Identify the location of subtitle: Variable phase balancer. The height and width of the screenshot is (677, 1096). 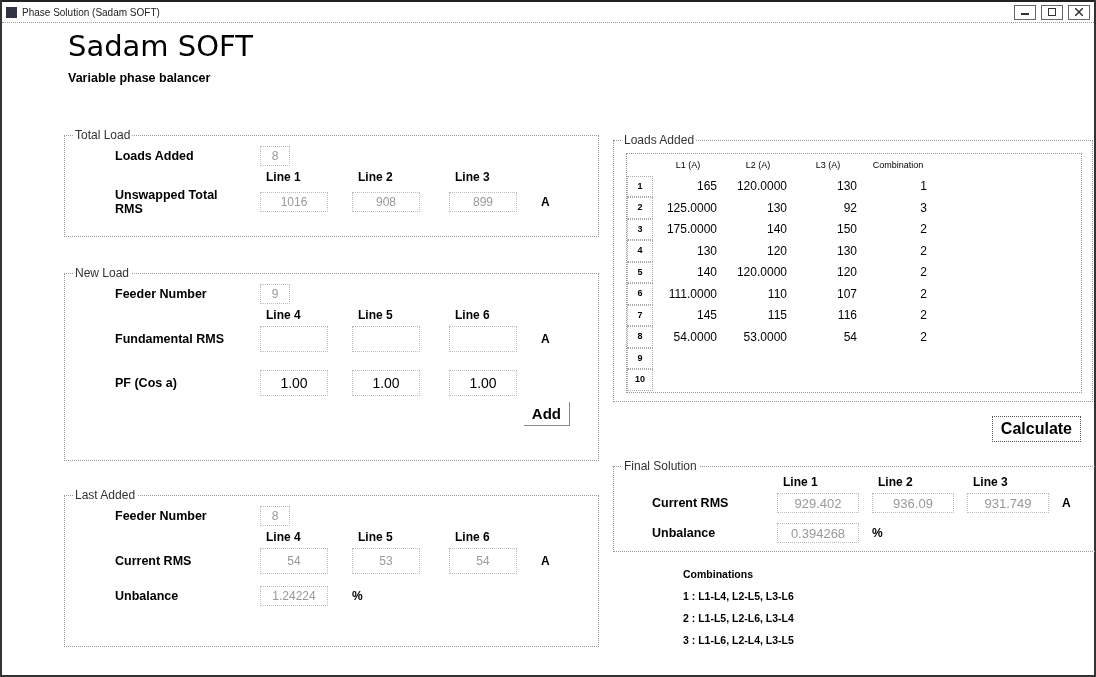
(140, 78).